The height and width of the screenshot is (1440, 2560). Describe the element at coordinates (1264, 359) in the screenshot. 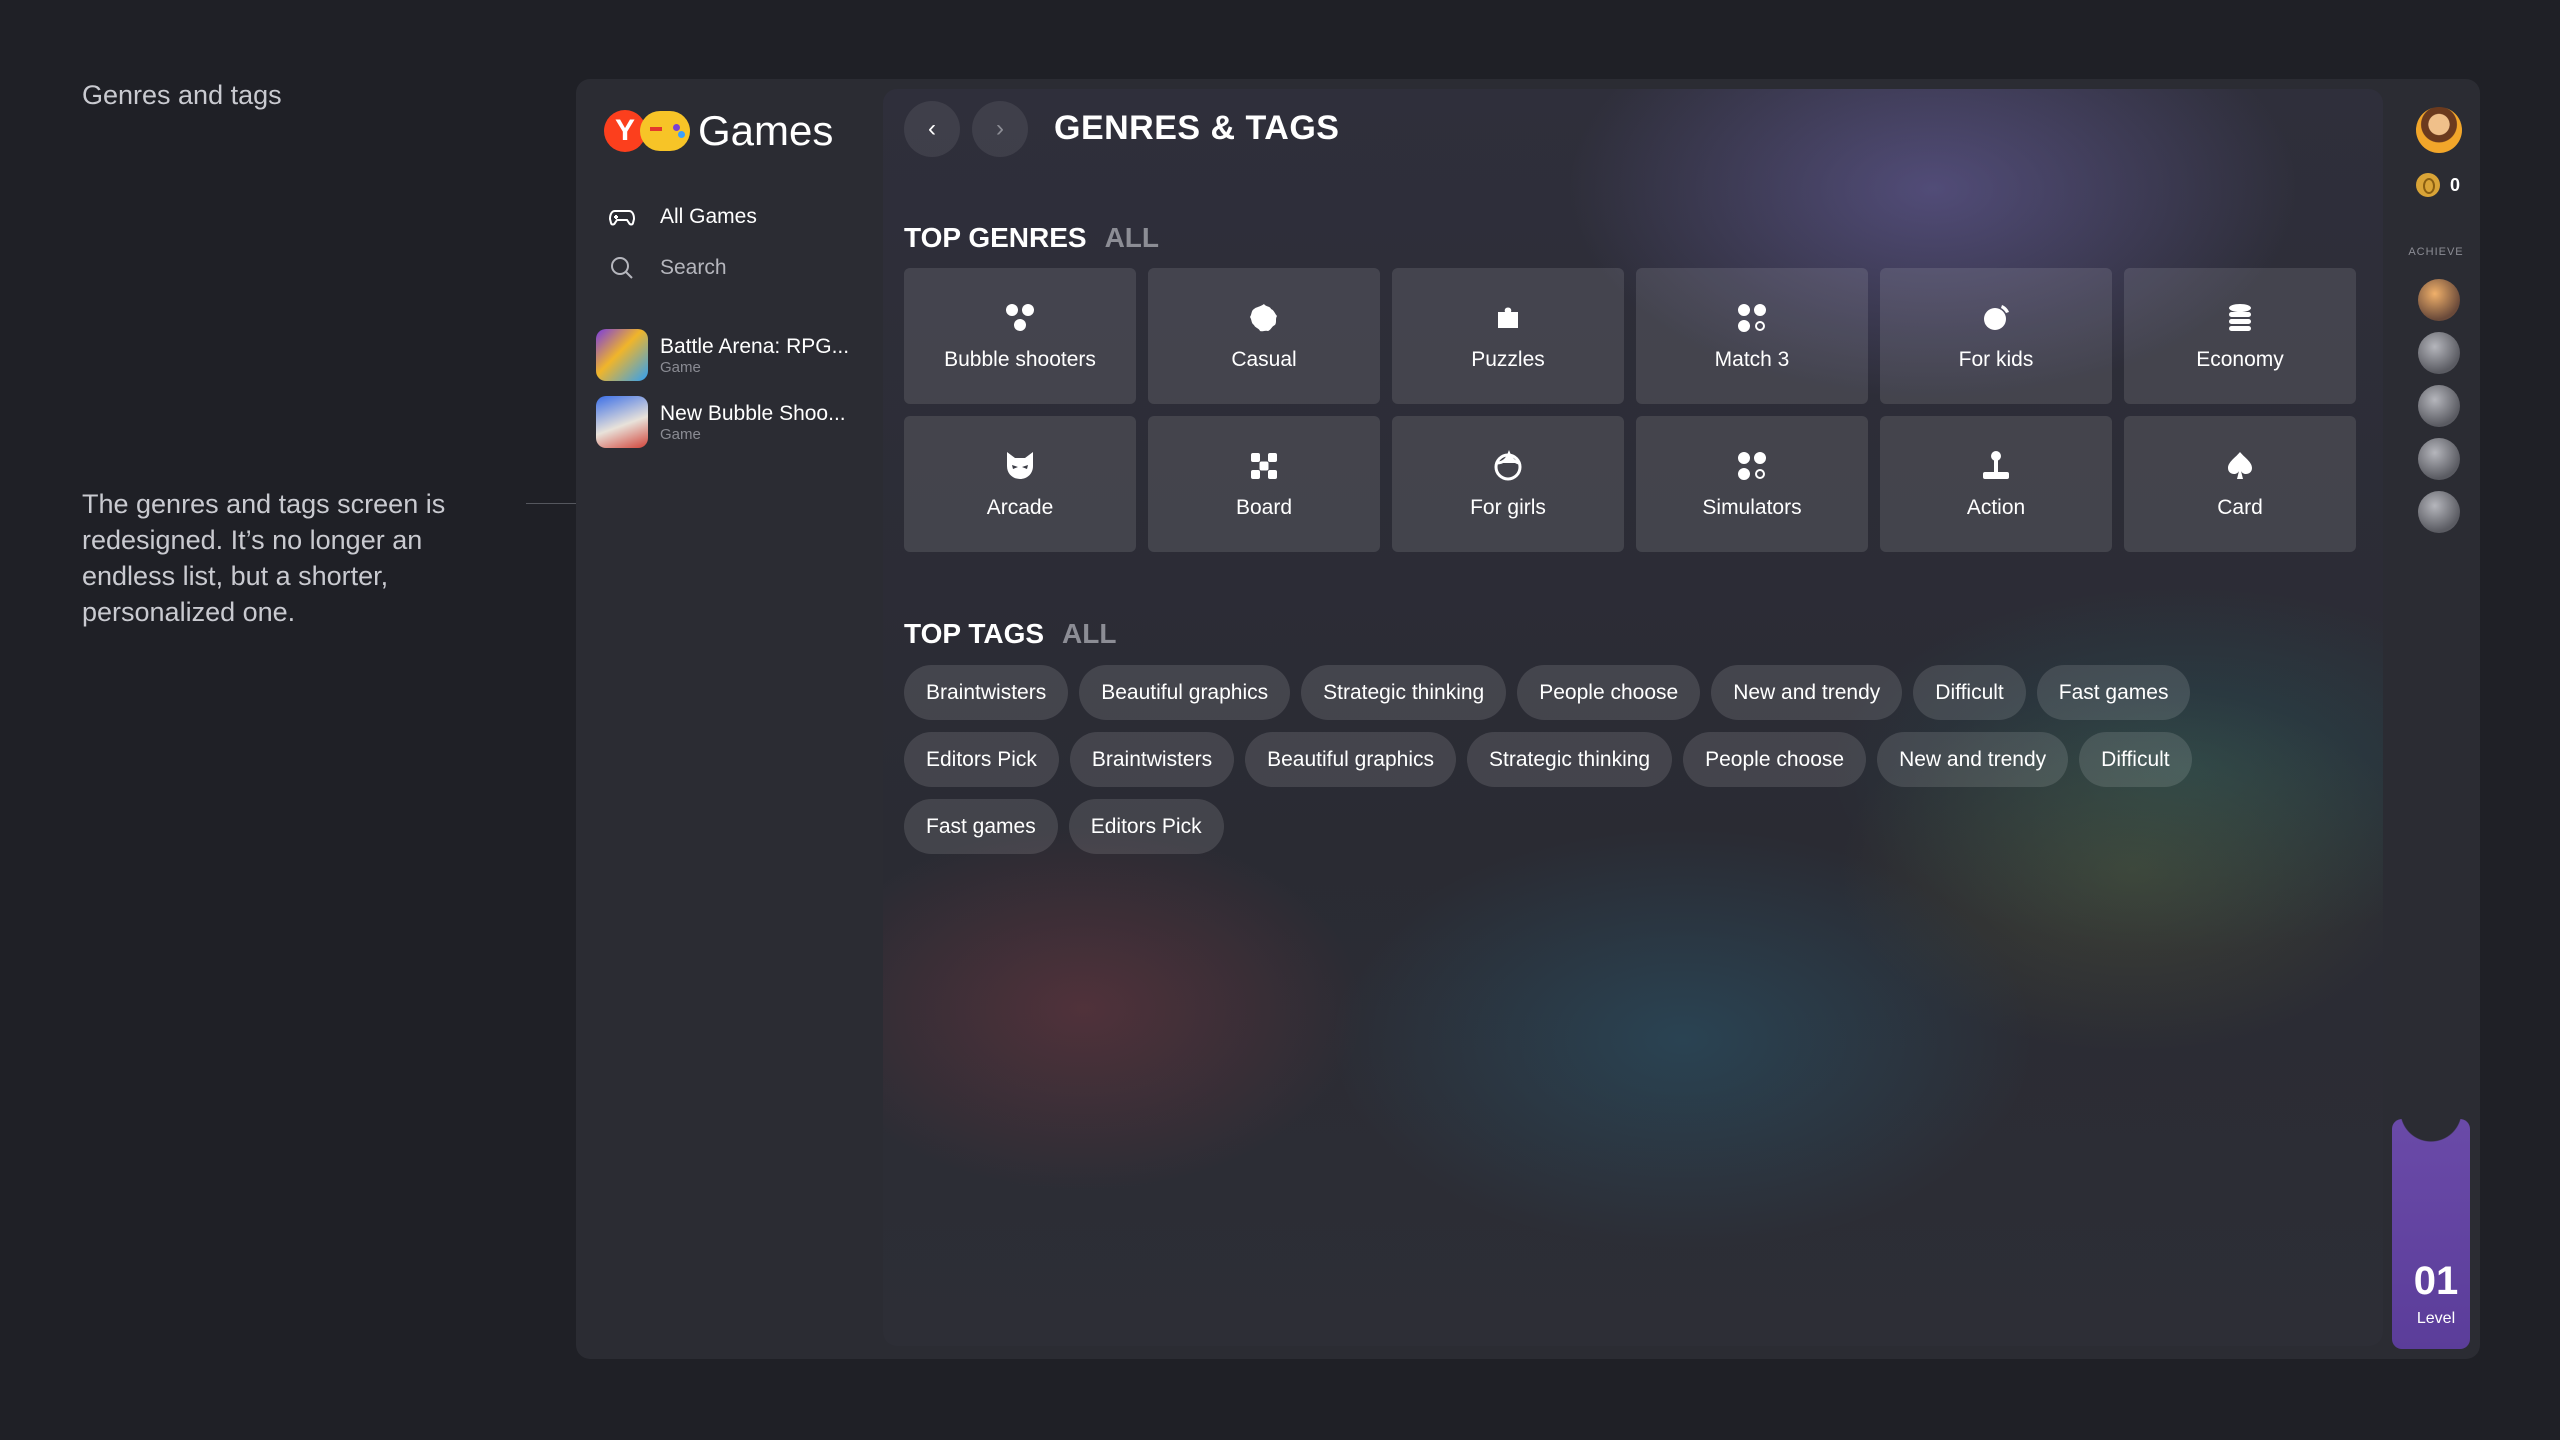

I see `genre-label: Casual` at that location.